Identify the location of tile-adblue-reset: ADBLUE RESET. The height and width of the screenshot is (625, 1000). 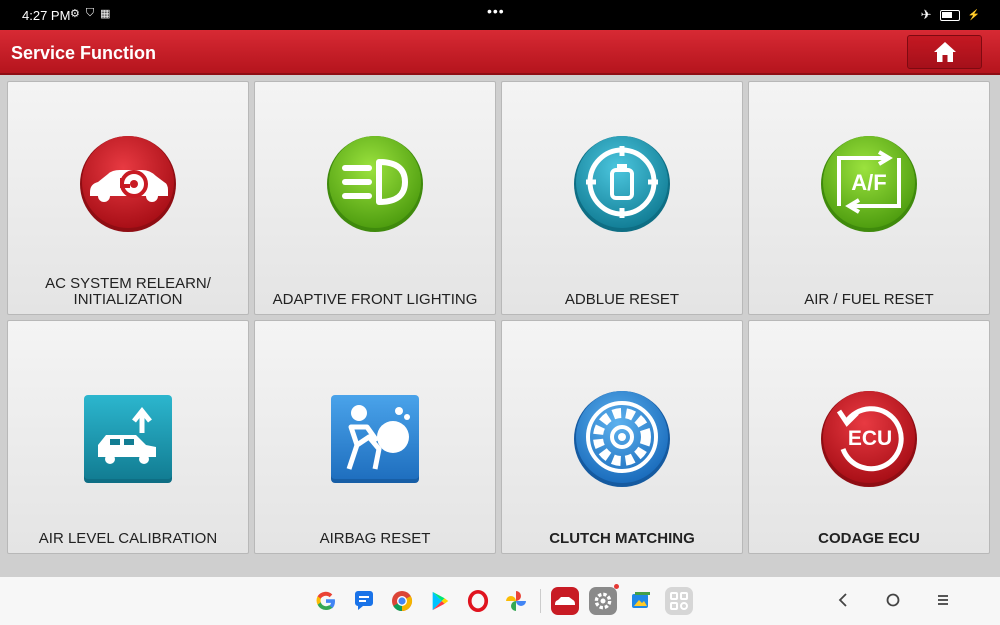
(622, 198).